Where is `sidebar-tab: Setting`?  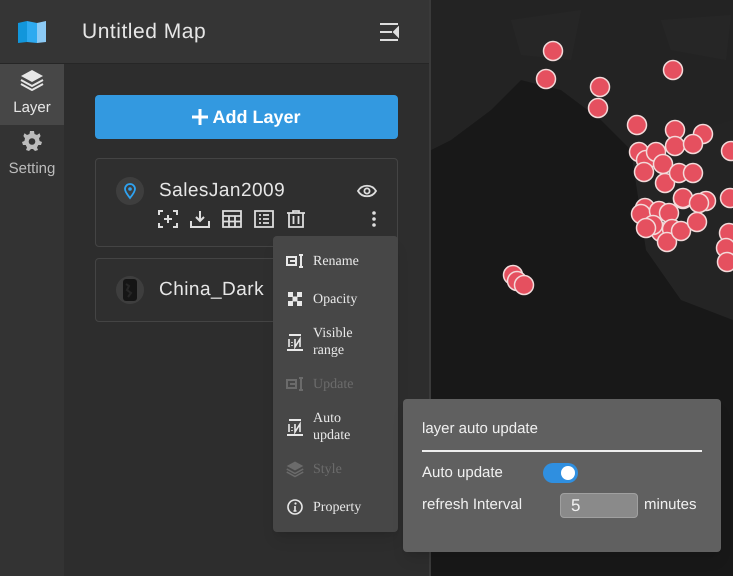 sidebar-tab: Setting is located at coordinates (32, 155).